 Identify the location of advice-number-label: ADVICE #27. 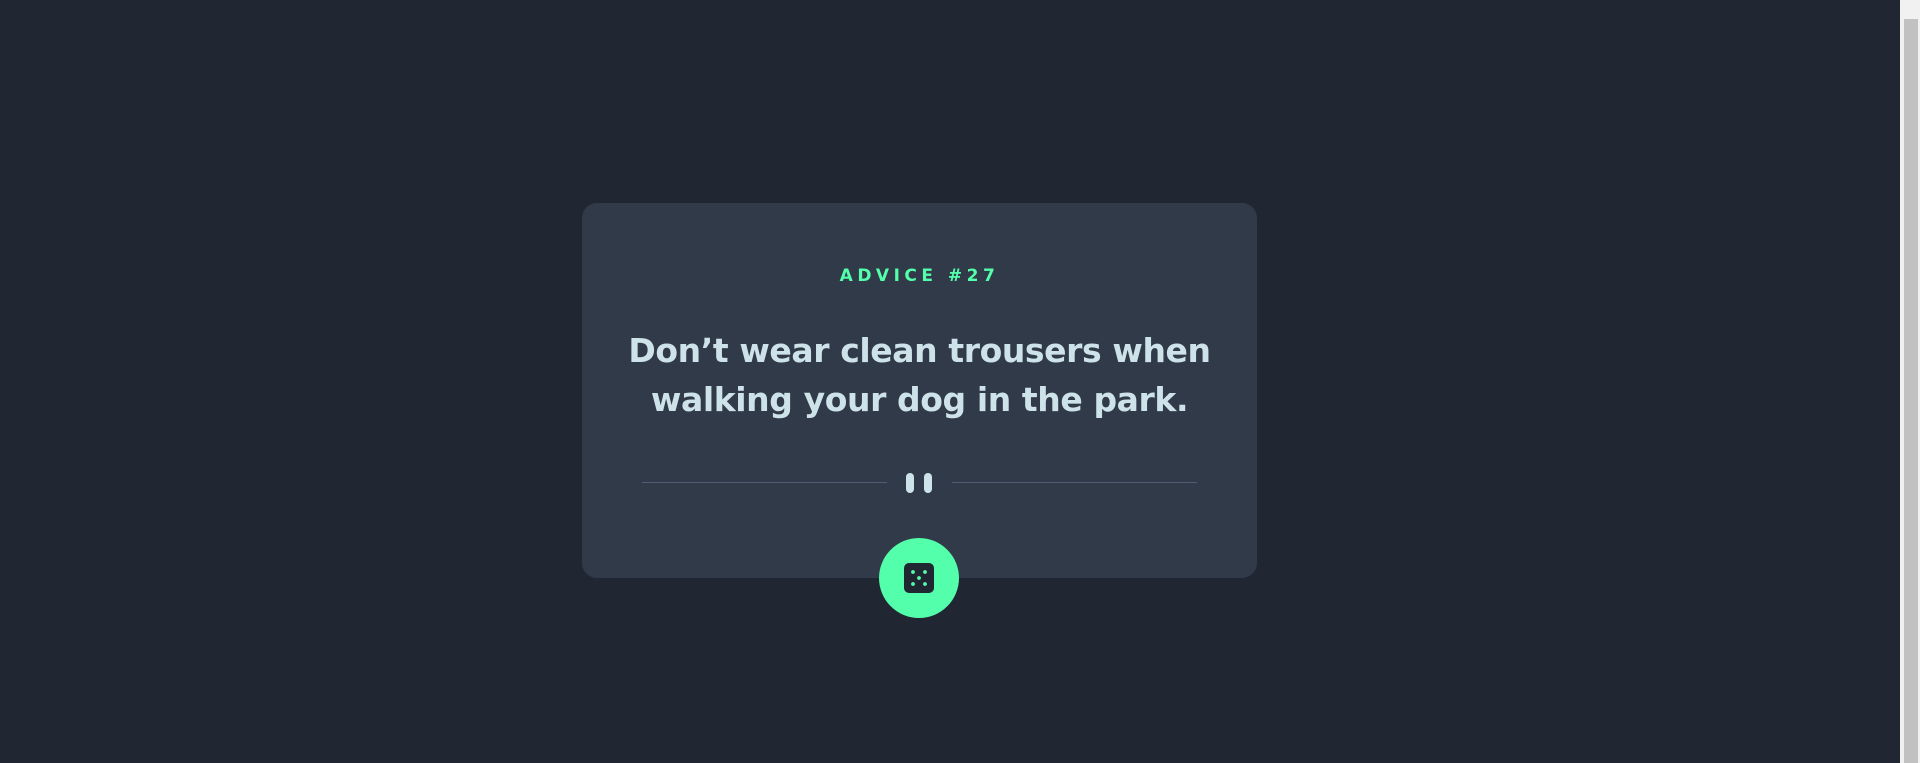
(919, 276).